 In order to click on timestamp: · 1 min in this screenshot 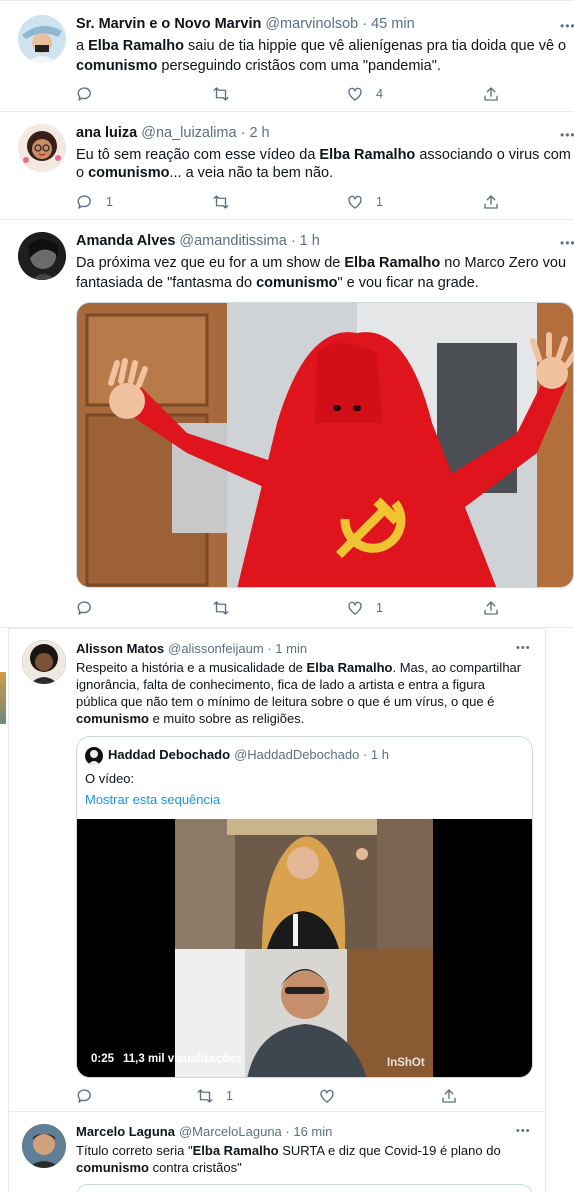, I will do `click(287, 648)`.